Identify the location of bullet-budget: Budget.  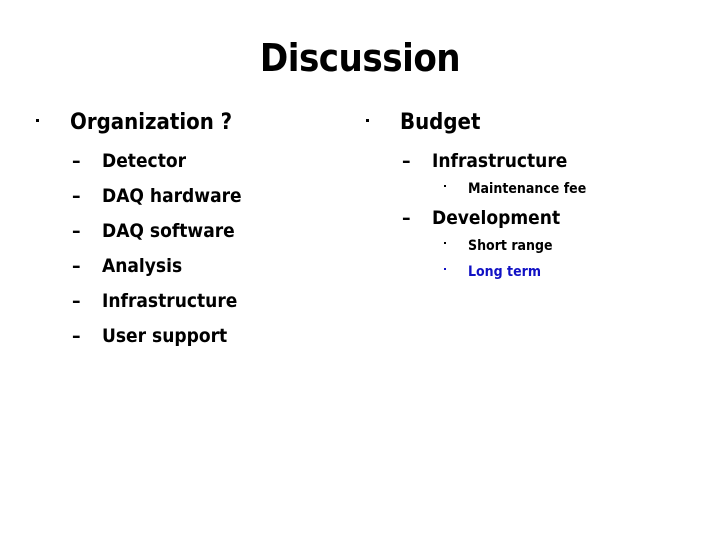
(531, 124).